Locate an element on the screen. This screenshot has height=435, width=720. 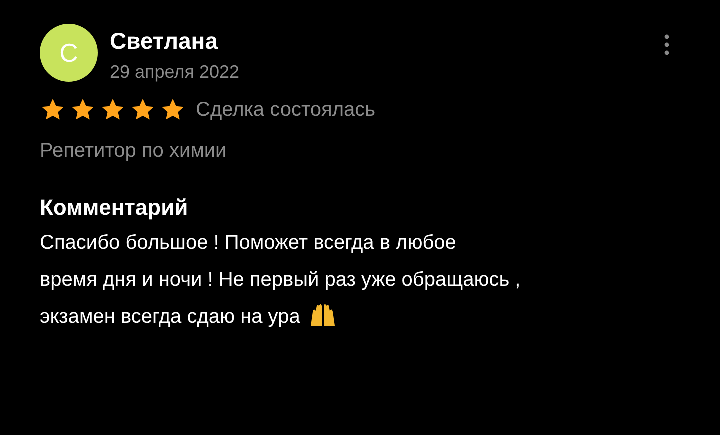
more-options-icon is located at coordinates (667, 45).